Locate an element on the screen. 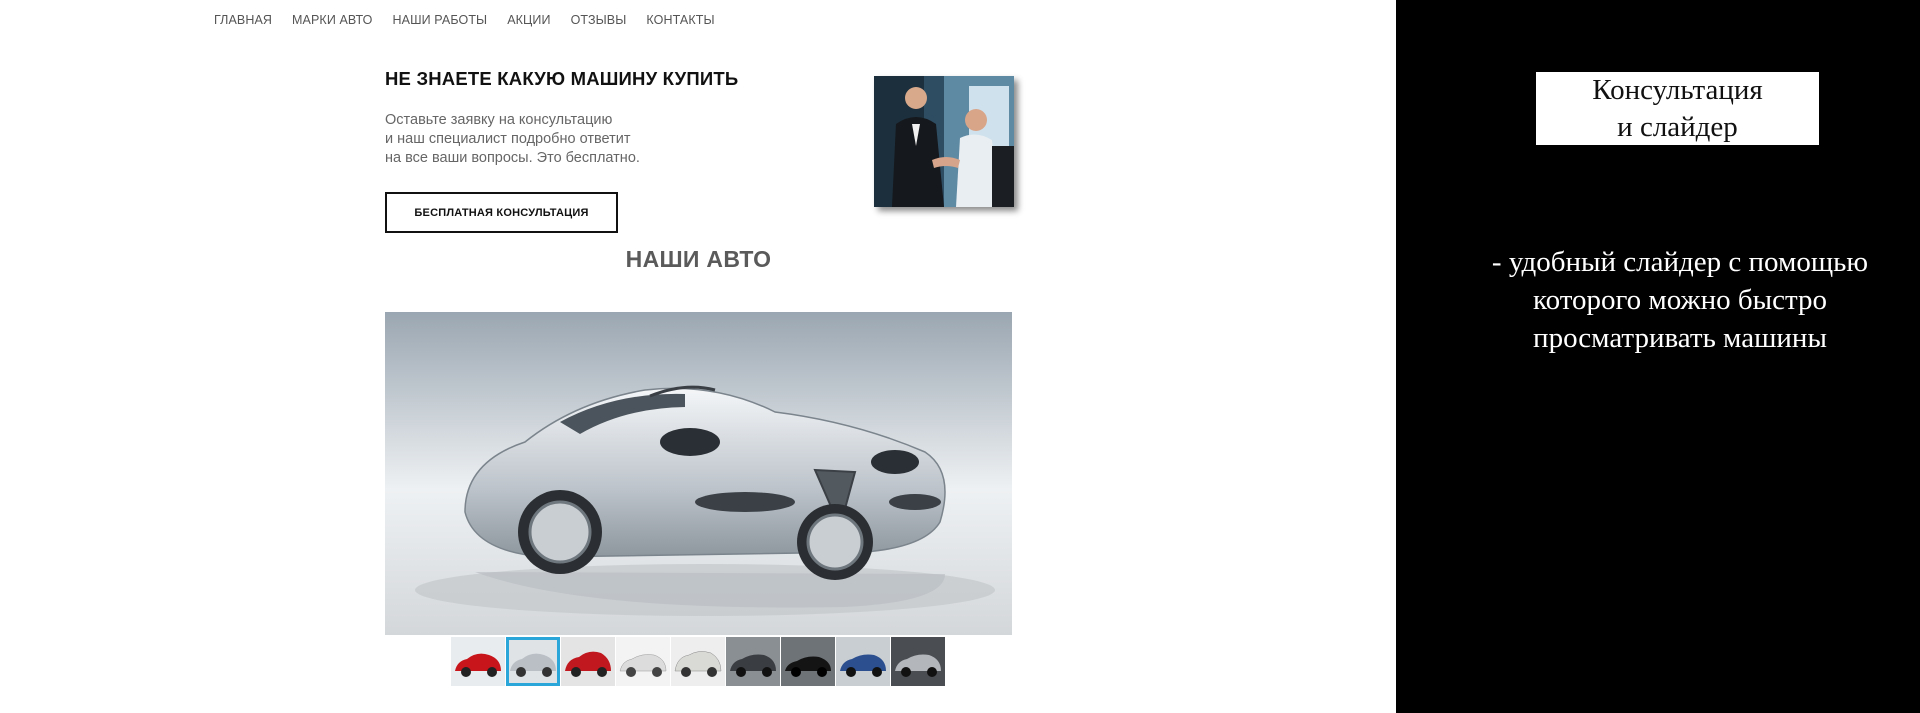  nav-item-promotions: АКЦИИ is located at coordinates (528, 20).